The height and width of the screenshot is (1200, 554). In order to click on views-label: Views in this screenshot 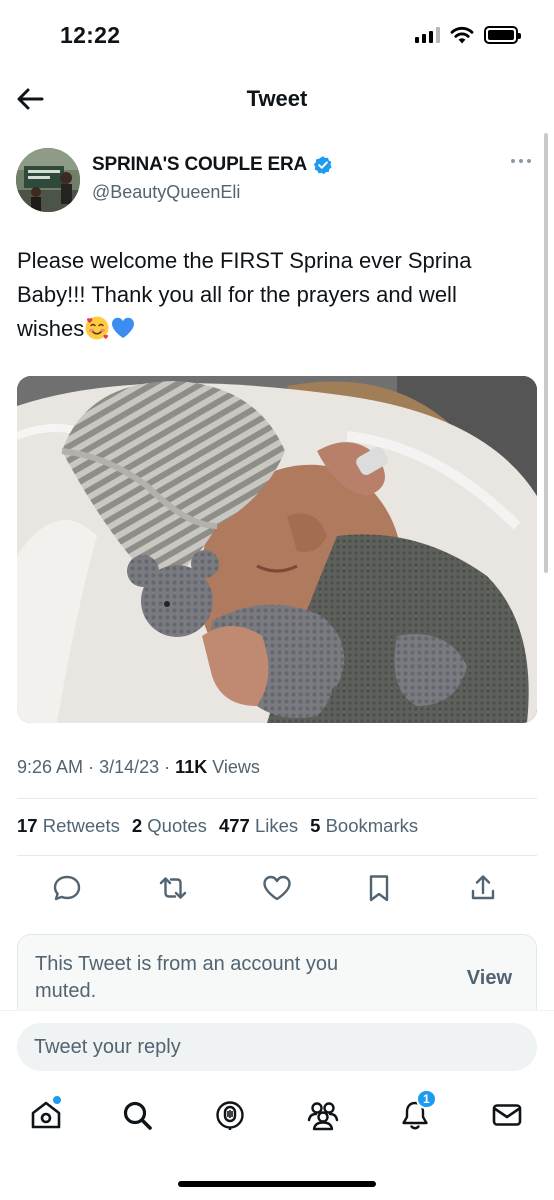, I will do `click(236, 767)`.